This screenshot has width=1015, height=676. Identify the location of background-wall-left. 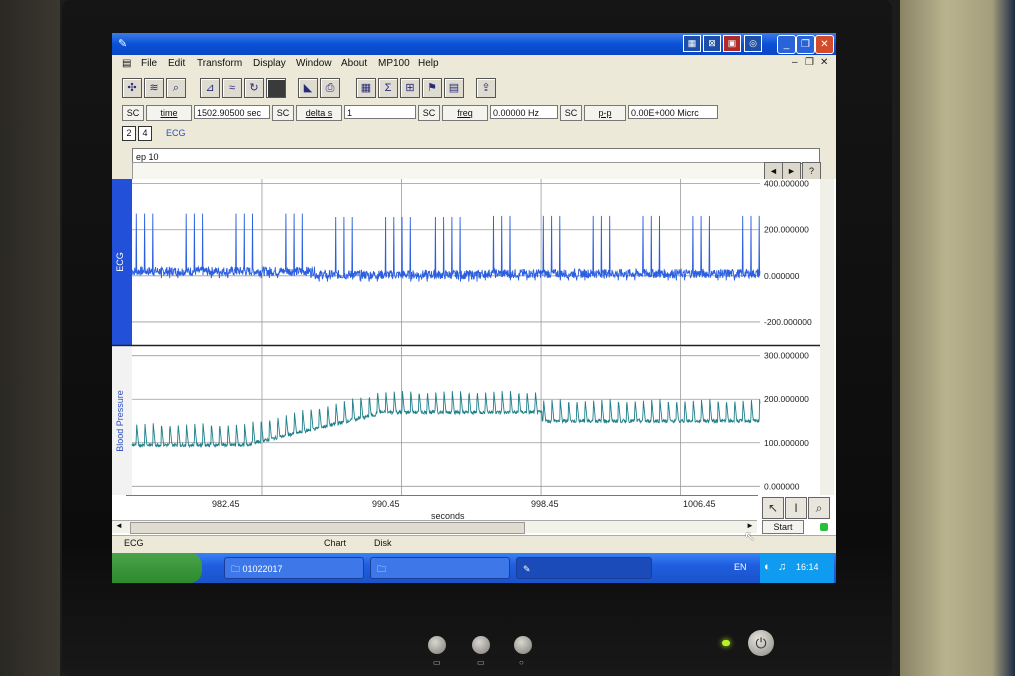
(30, 338).